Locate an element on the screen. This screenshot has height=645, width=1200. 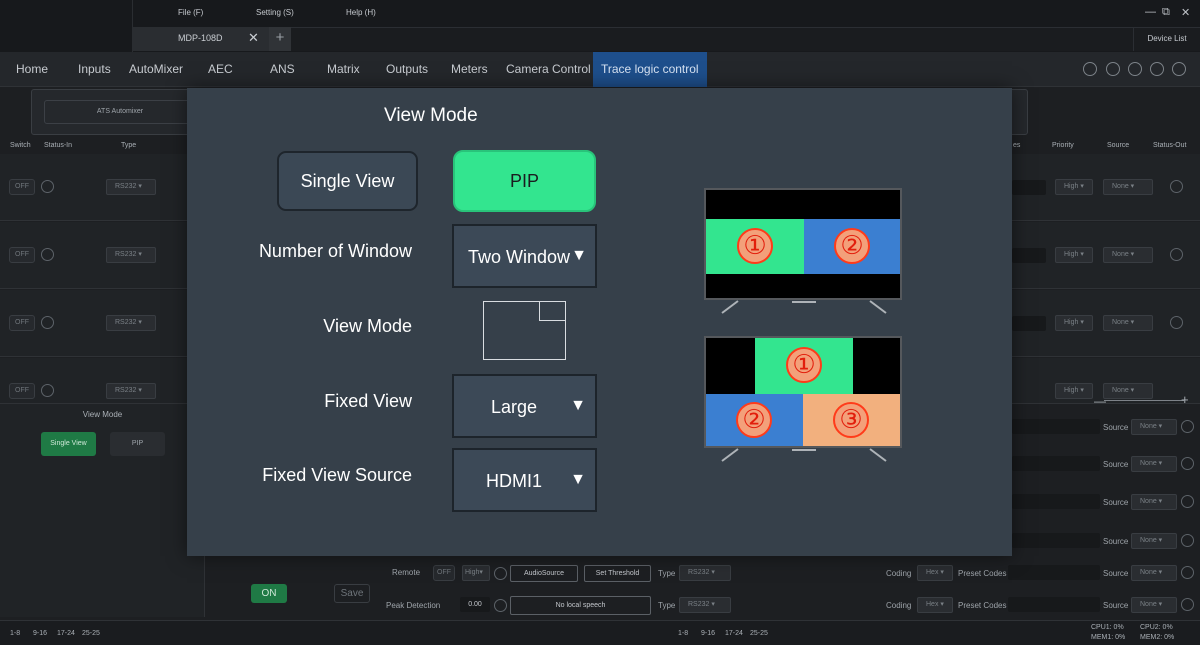
number-of-window-label: Number of Window is located at coordinates (335, 251).